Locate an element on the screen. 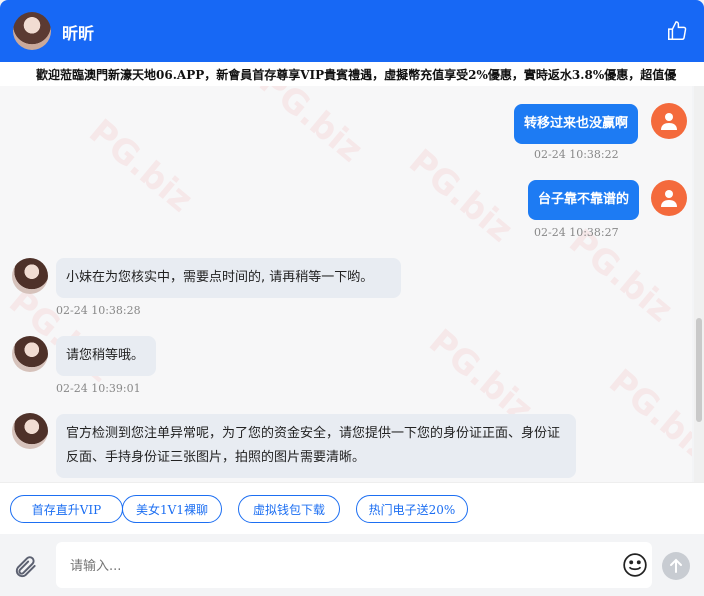  message-input is located at coordinates (340, 566).